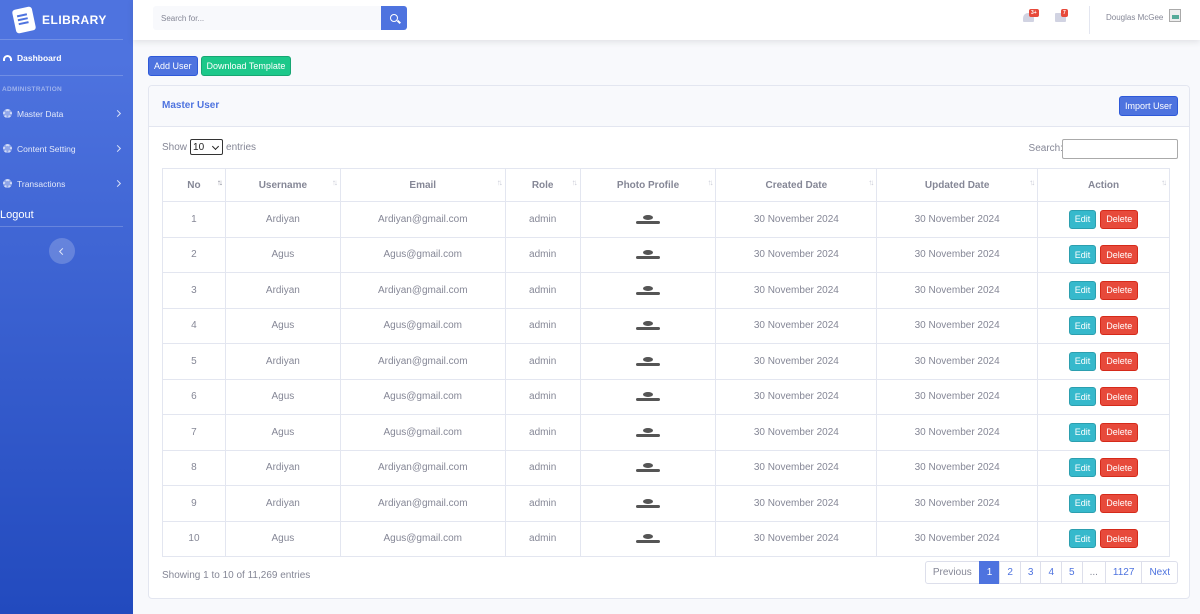  Describe the element at coordinates (542, 185) in the screenshot. I see `column-header-role: Role ↑↓` at that location.